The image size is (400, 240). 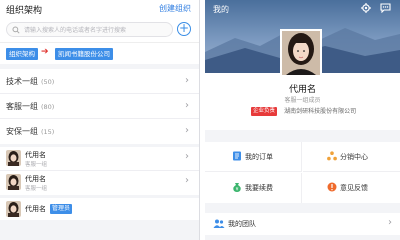 I want to click on team-label: 我的团队, so click(x=242, y=224).